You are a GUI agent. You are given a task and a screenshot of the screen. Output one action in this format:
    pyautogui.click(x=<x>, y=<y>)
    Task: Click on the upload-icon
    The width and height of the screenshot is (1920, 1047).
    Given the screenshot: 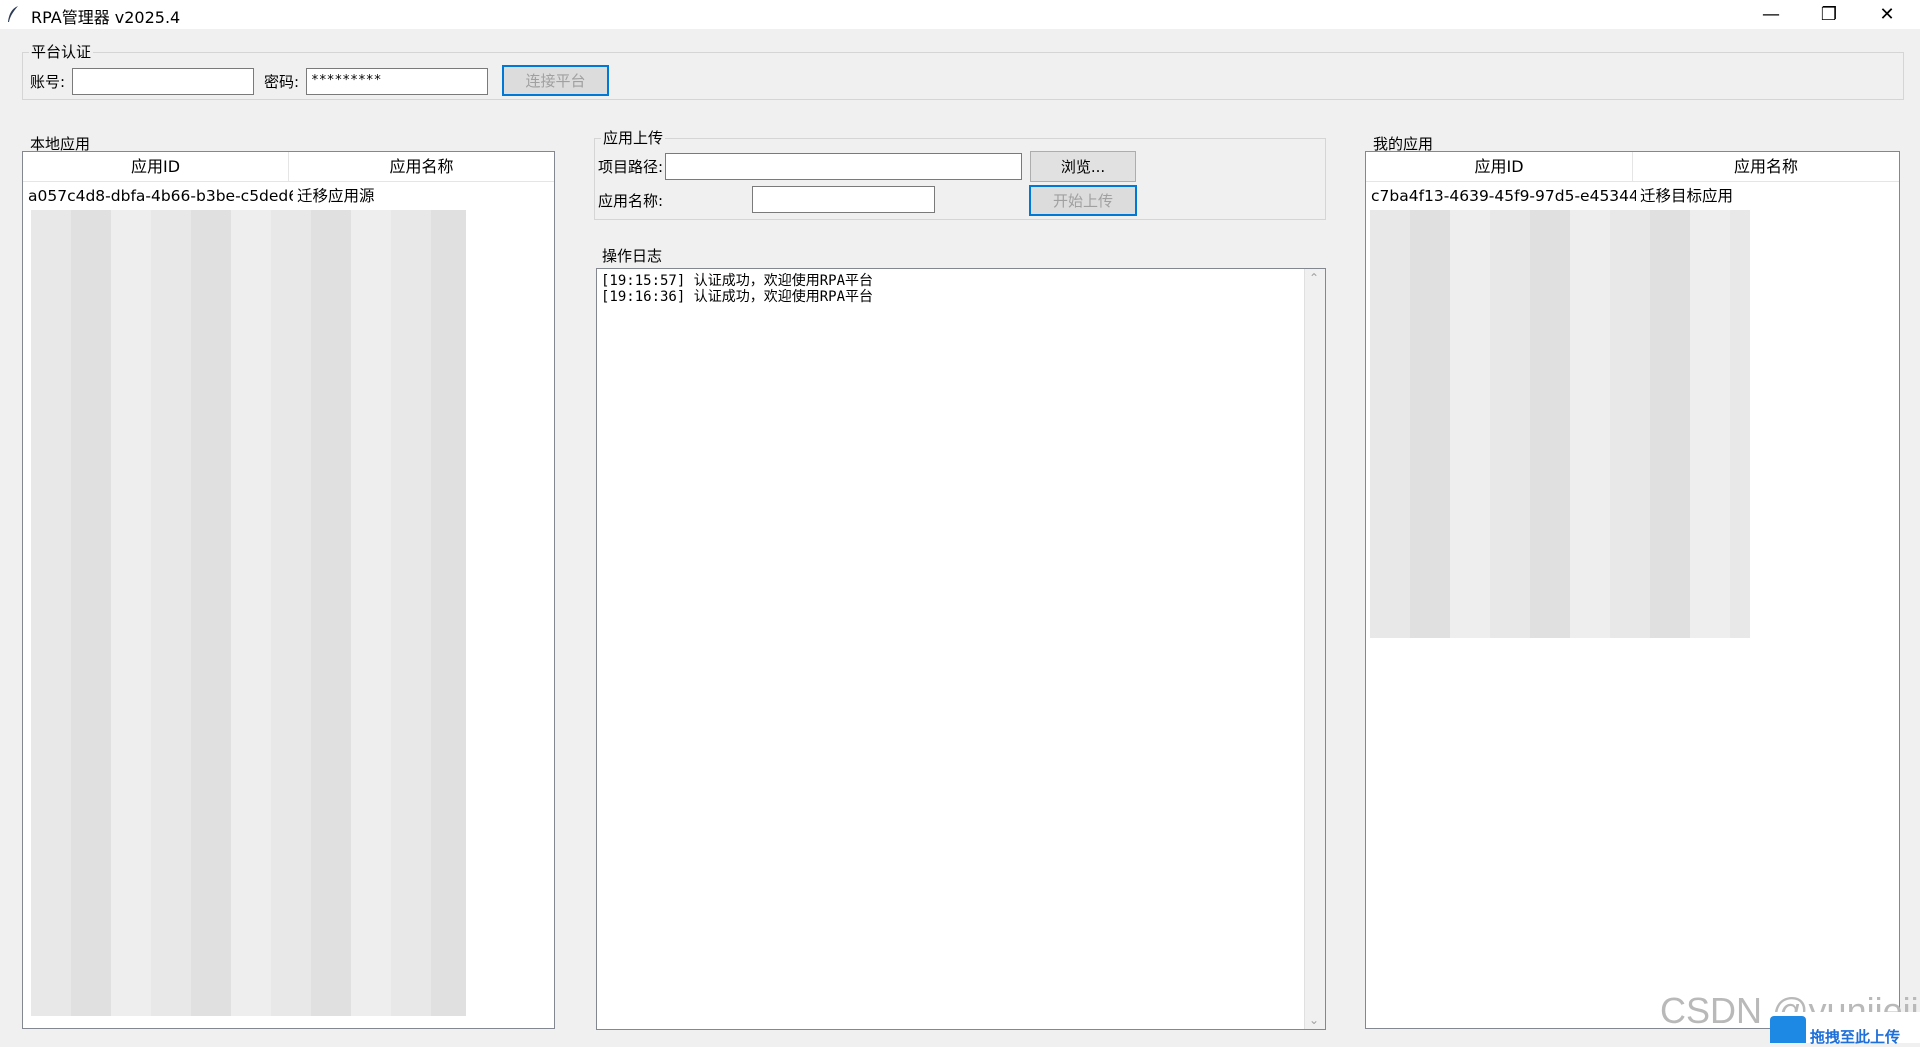 What is the action you would take?
    pyautogui.click(x=1788, y=1029)
    